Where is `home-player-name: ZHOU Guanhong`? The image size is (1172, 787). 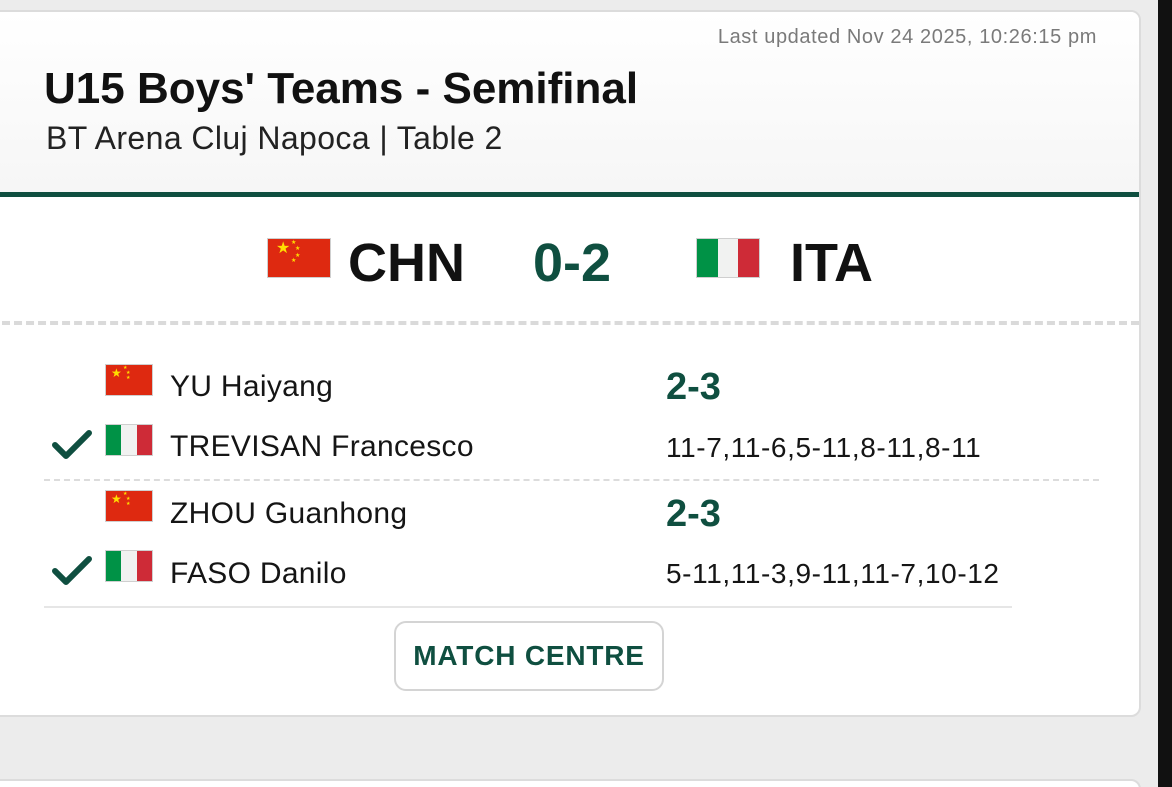 home-player-name: ZHOU Guanhong is located at coordinates (289, 513).